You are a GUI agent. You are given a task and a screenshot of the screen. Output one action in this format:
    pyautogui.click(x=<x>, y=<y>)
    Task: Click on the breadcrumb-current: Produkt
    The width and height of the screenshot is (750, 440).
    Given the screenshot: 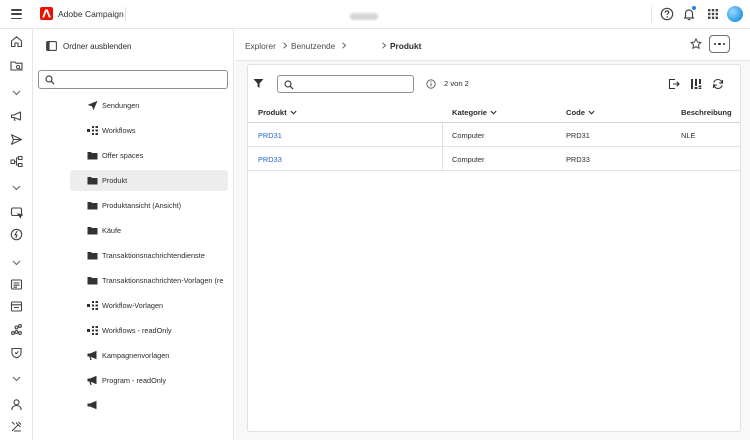 What is the action you would take?
    pyautogui.click(x=406, y=46)
    